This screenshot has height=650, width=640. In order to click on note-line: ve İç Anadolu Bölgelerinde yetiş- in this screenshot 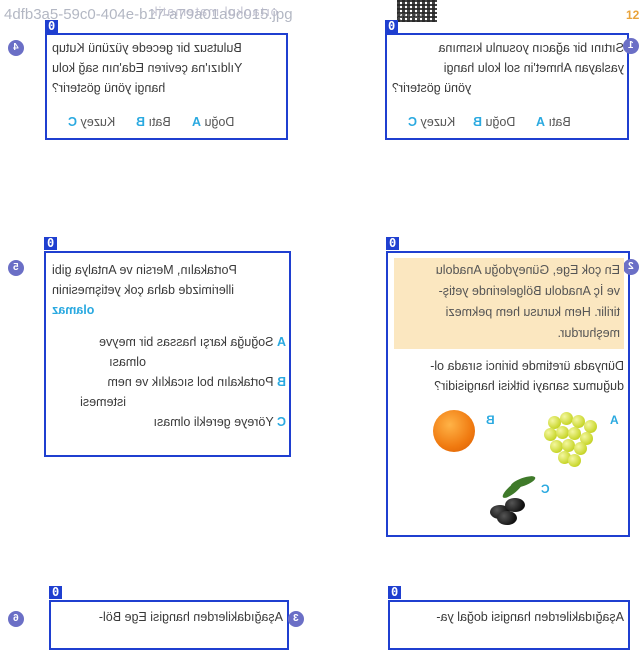, I will do `click(529, 291)`.